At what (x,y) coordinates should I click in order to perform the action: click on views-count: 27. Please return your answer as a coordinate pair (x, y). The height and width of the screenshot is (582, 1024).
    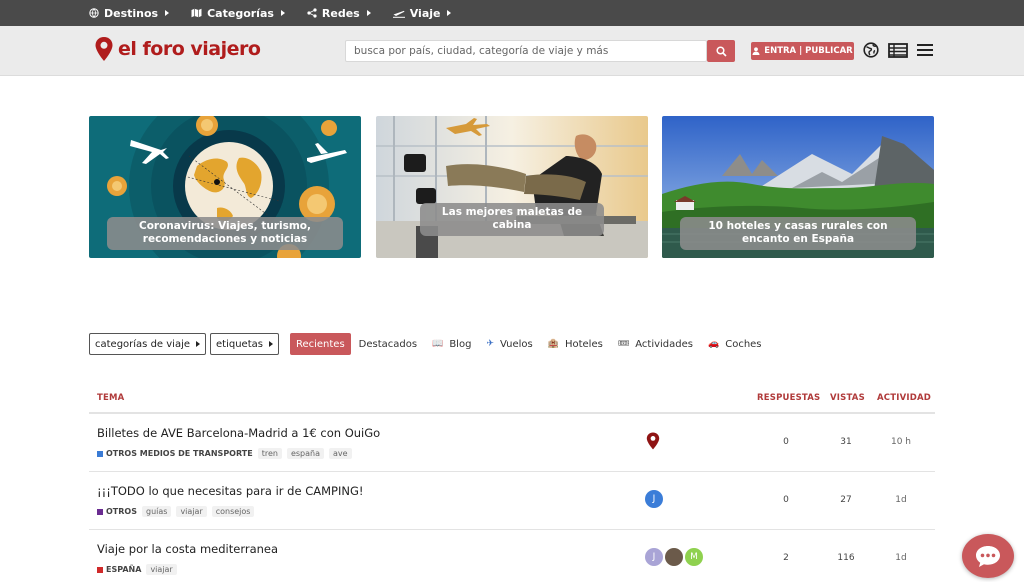
    Looking at the image, I should click on (846, 500).